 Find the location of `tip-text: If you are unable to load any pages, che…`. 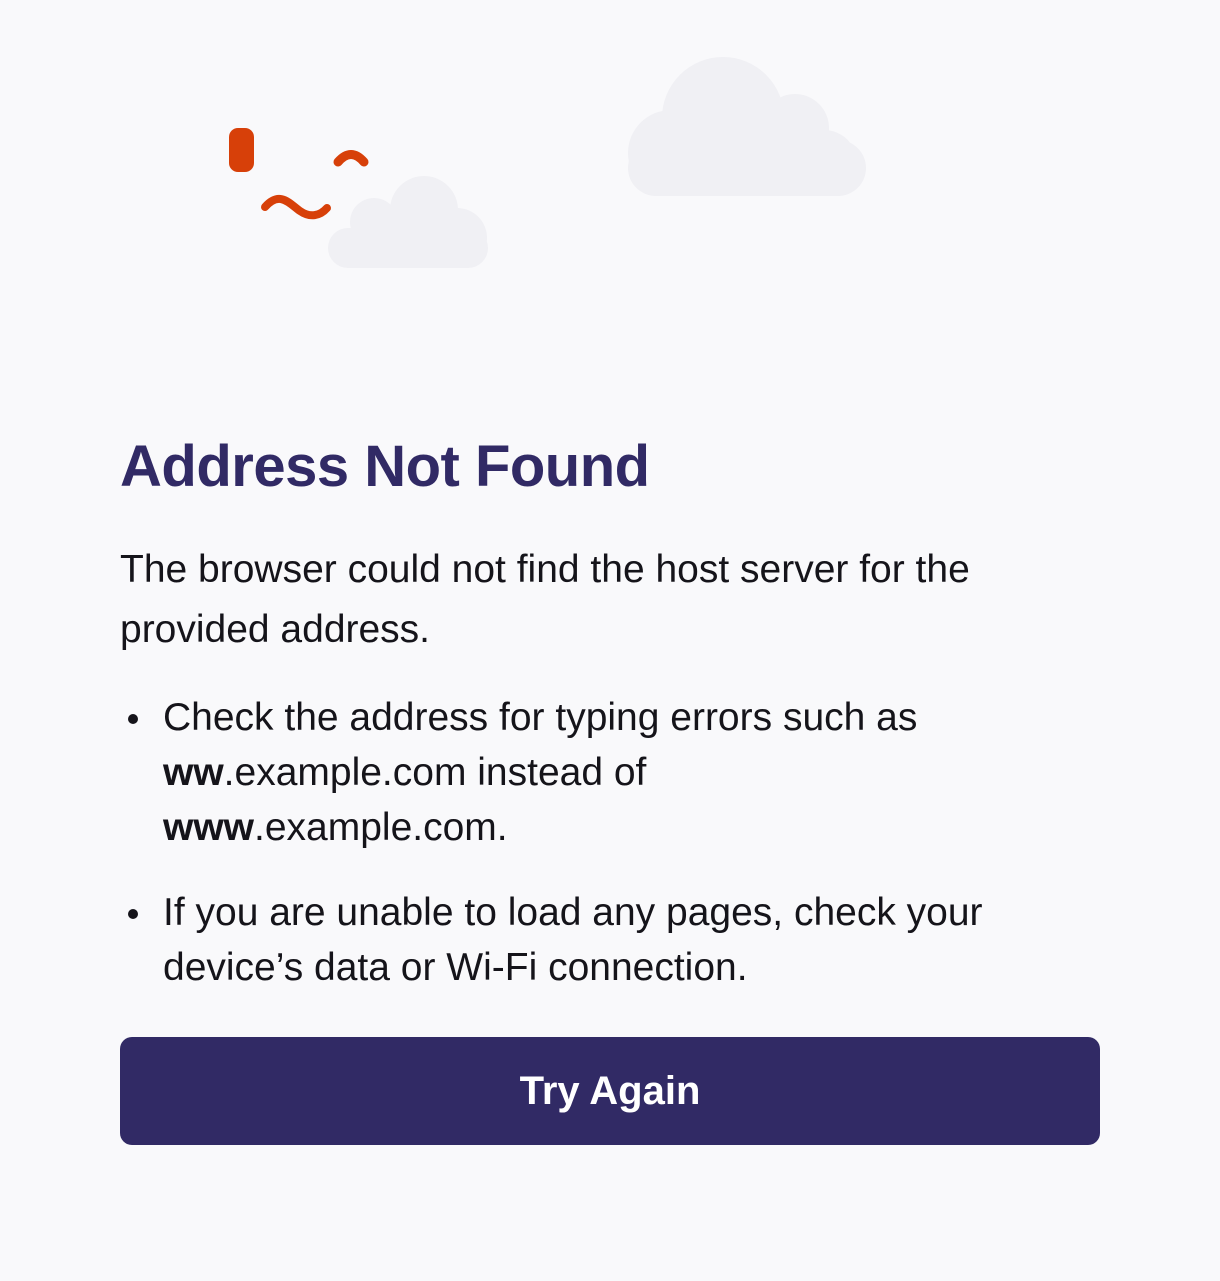

tip-text: If you are unable to load any pages, che… is located at coordinates (573, 940).